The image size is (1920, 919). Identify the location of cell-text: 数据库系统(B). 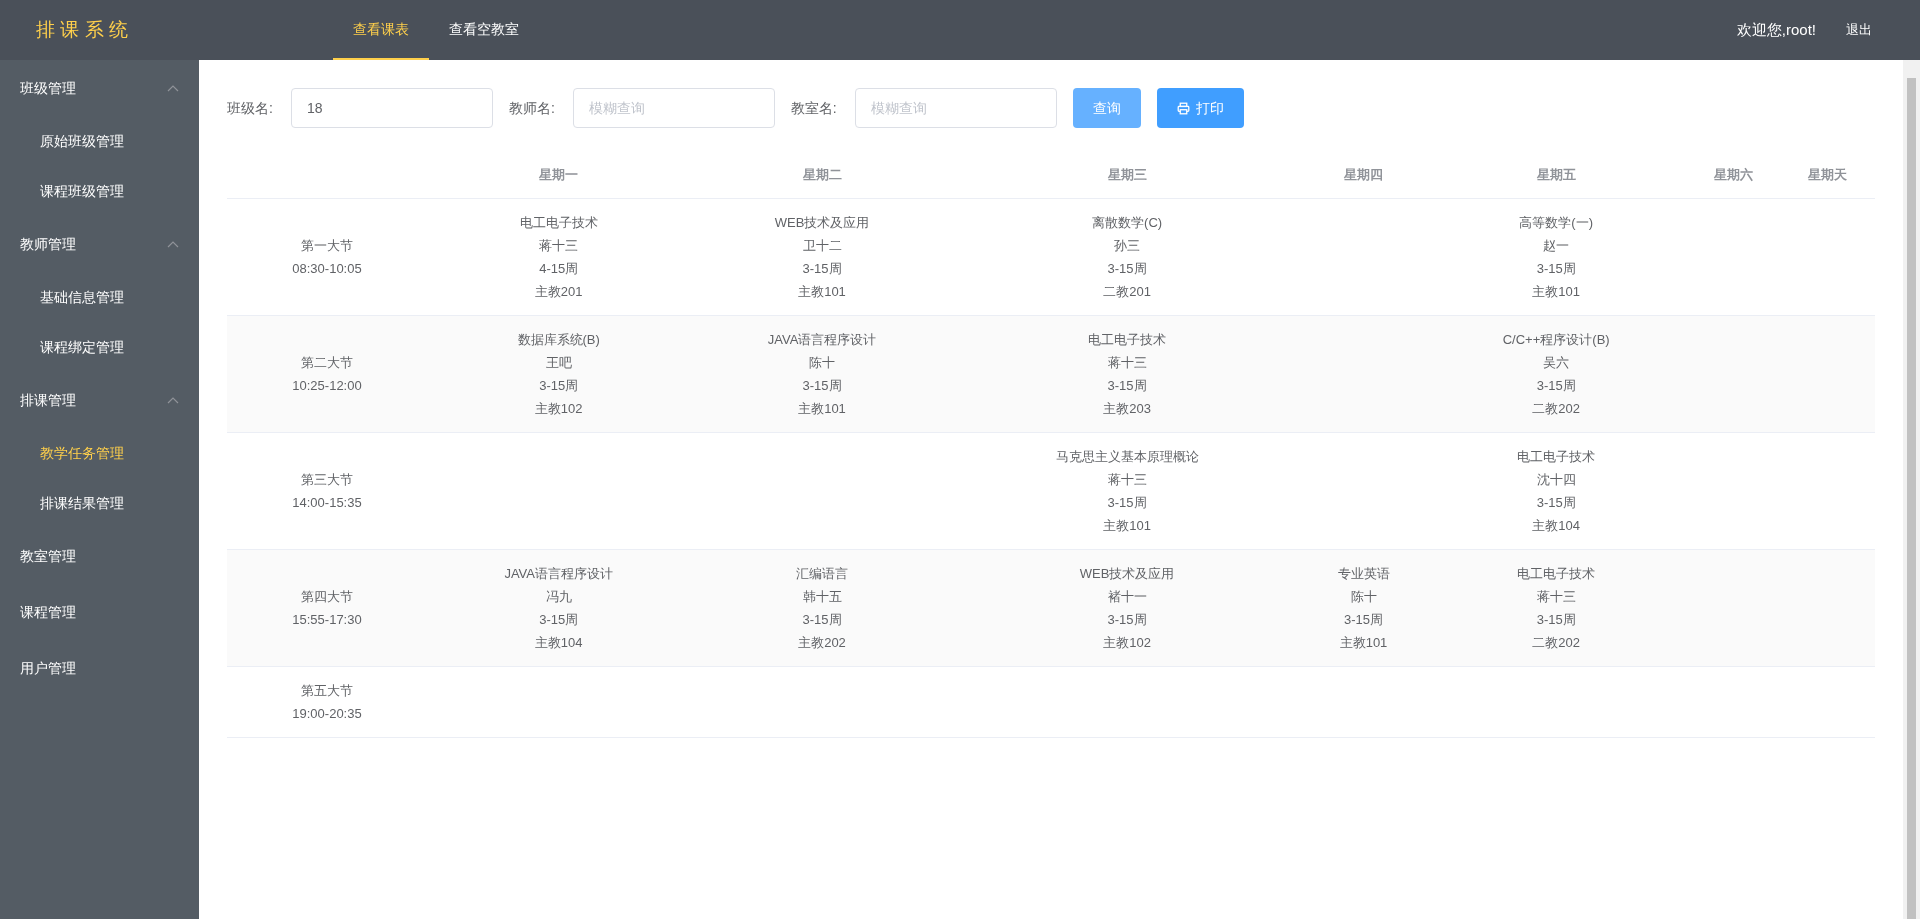
(558, 339).